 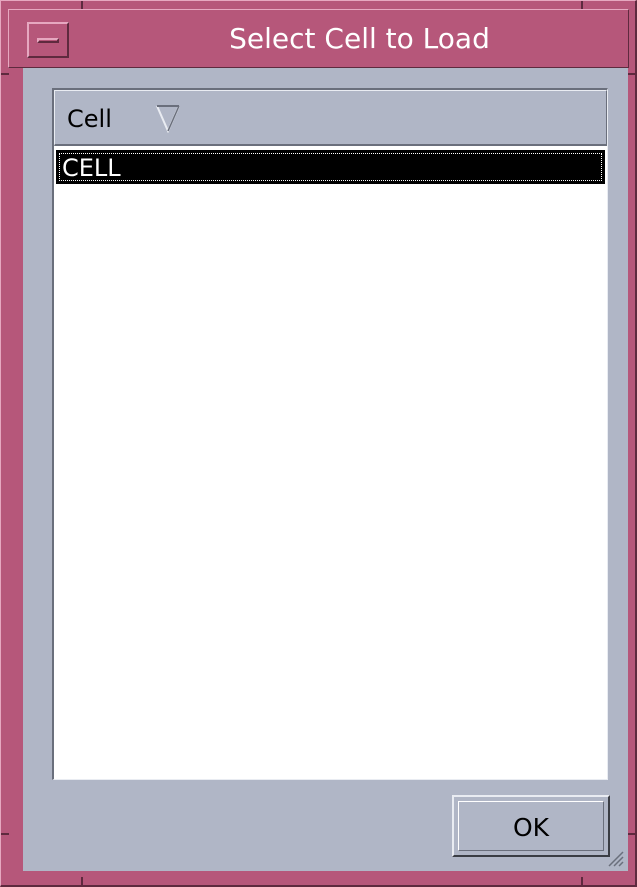 I want to click on ok-button: OK, so click(x=531, y=826).